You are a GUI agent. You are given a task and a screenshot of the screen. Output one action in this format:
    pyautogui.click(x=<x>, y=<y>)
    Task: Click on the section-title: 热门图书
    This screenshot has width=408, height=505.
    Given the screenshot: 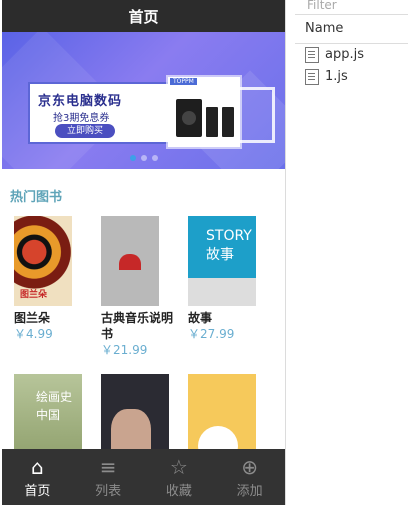 What is the action you would take?
    pyautogui.click(x=36, y=197)
    